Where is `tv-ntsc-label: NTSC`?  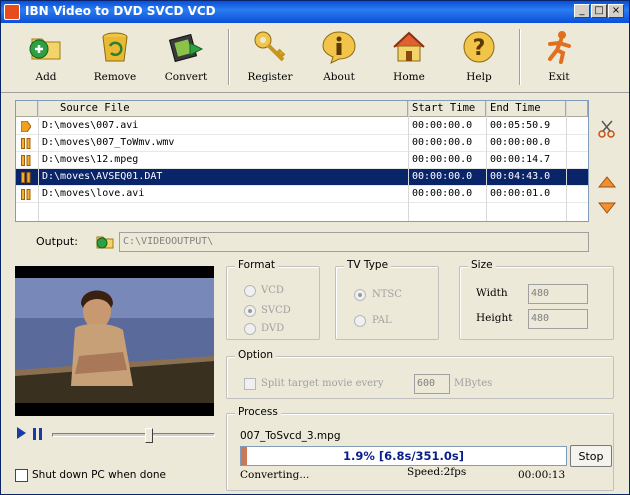
tv-ntsc-label: NTSC is located at coordinates (387, 294).